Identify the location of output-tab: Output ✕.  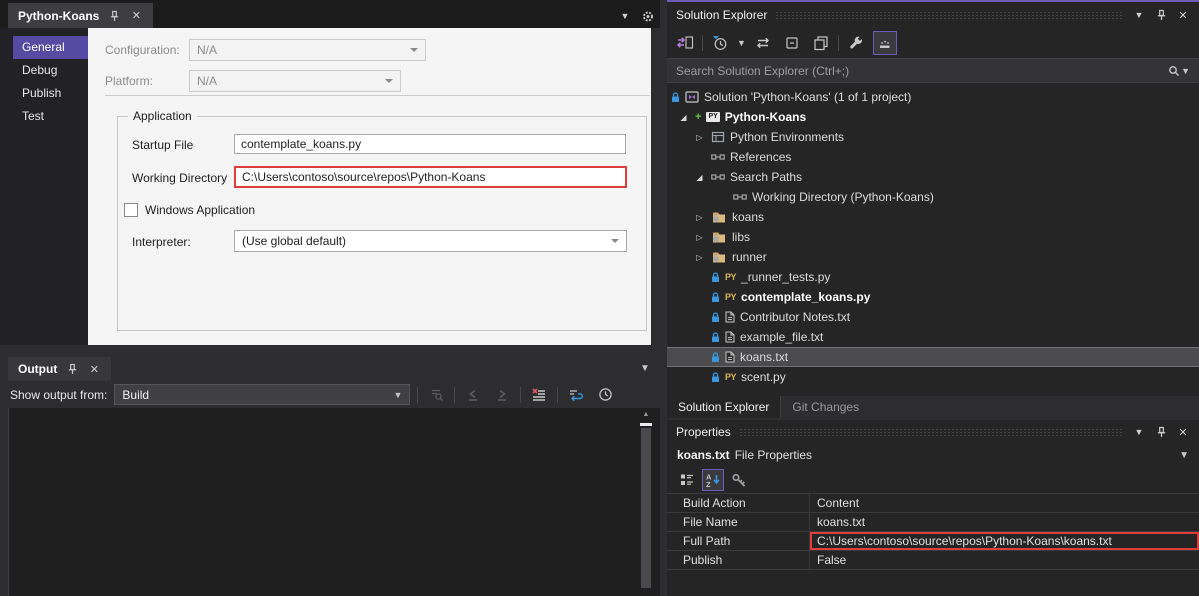
(60, 369).